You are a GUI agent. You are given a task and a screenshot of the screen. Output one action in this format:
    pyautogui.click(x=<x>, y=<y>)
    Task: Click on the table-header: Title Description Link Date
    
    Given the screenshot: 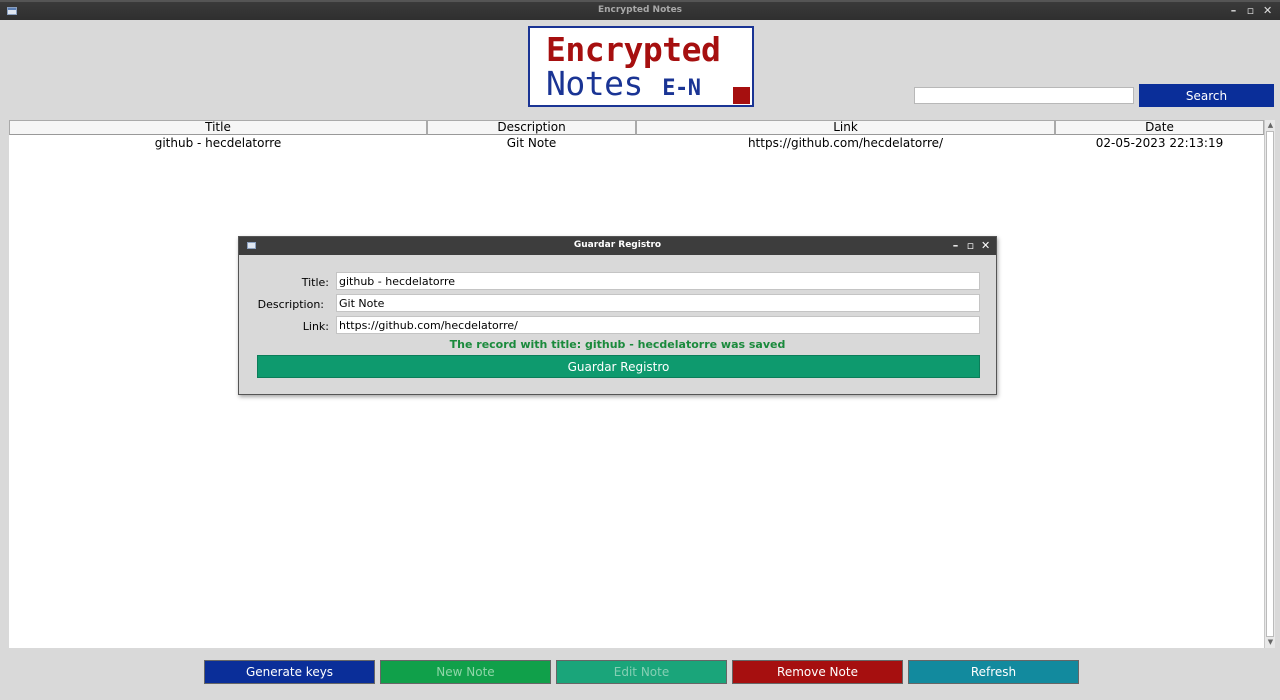 What is the action you would take?
    pyautogui.click(x=636, y=127)
    